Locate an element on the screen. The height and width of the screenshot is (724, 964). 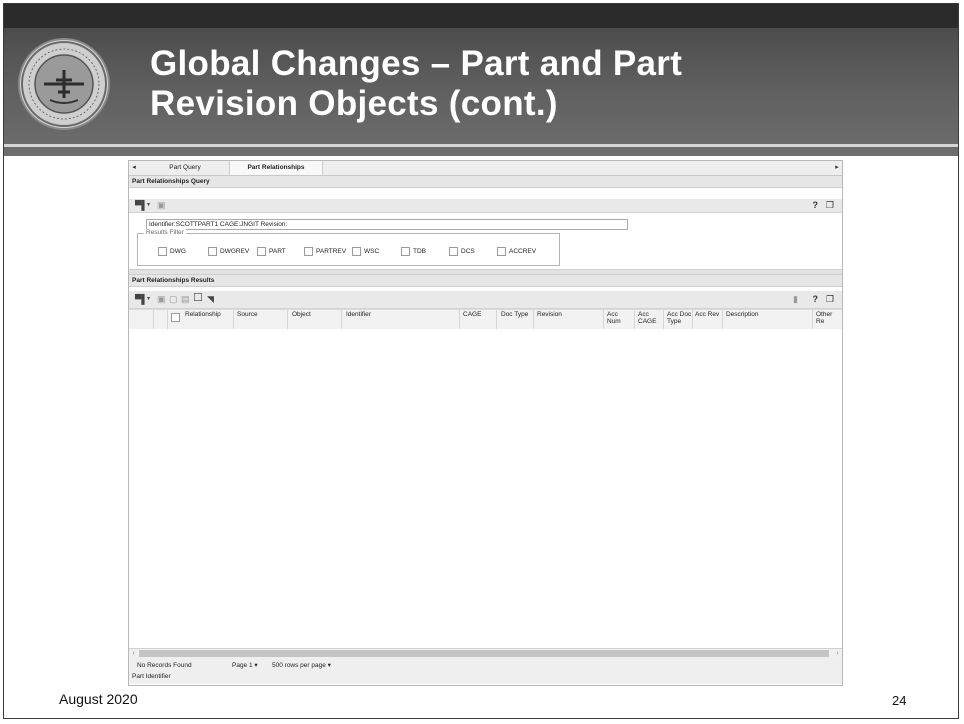
select-all-checkbox is located at coordinates (177, 317).